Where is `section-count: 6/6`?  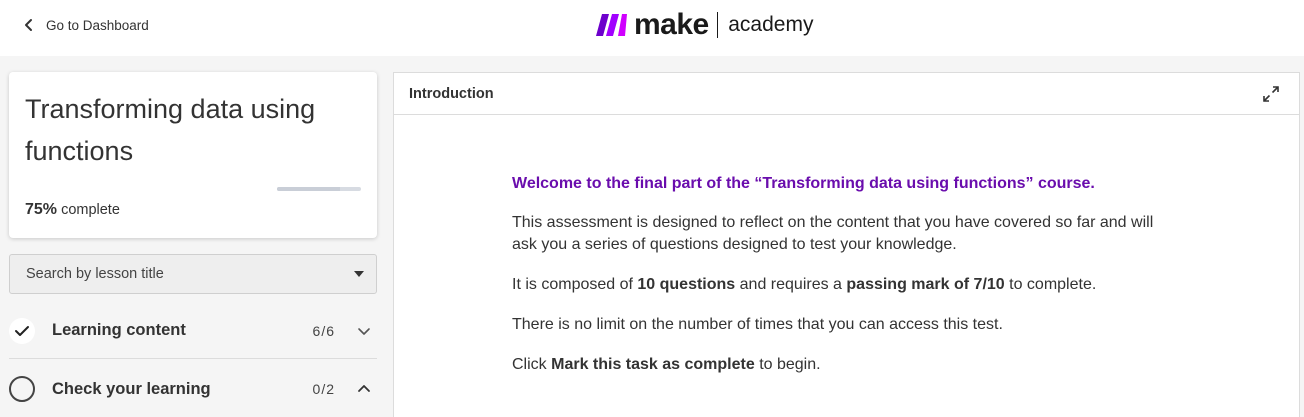
section-count: 6/6 is located at coordinates (323, 330).